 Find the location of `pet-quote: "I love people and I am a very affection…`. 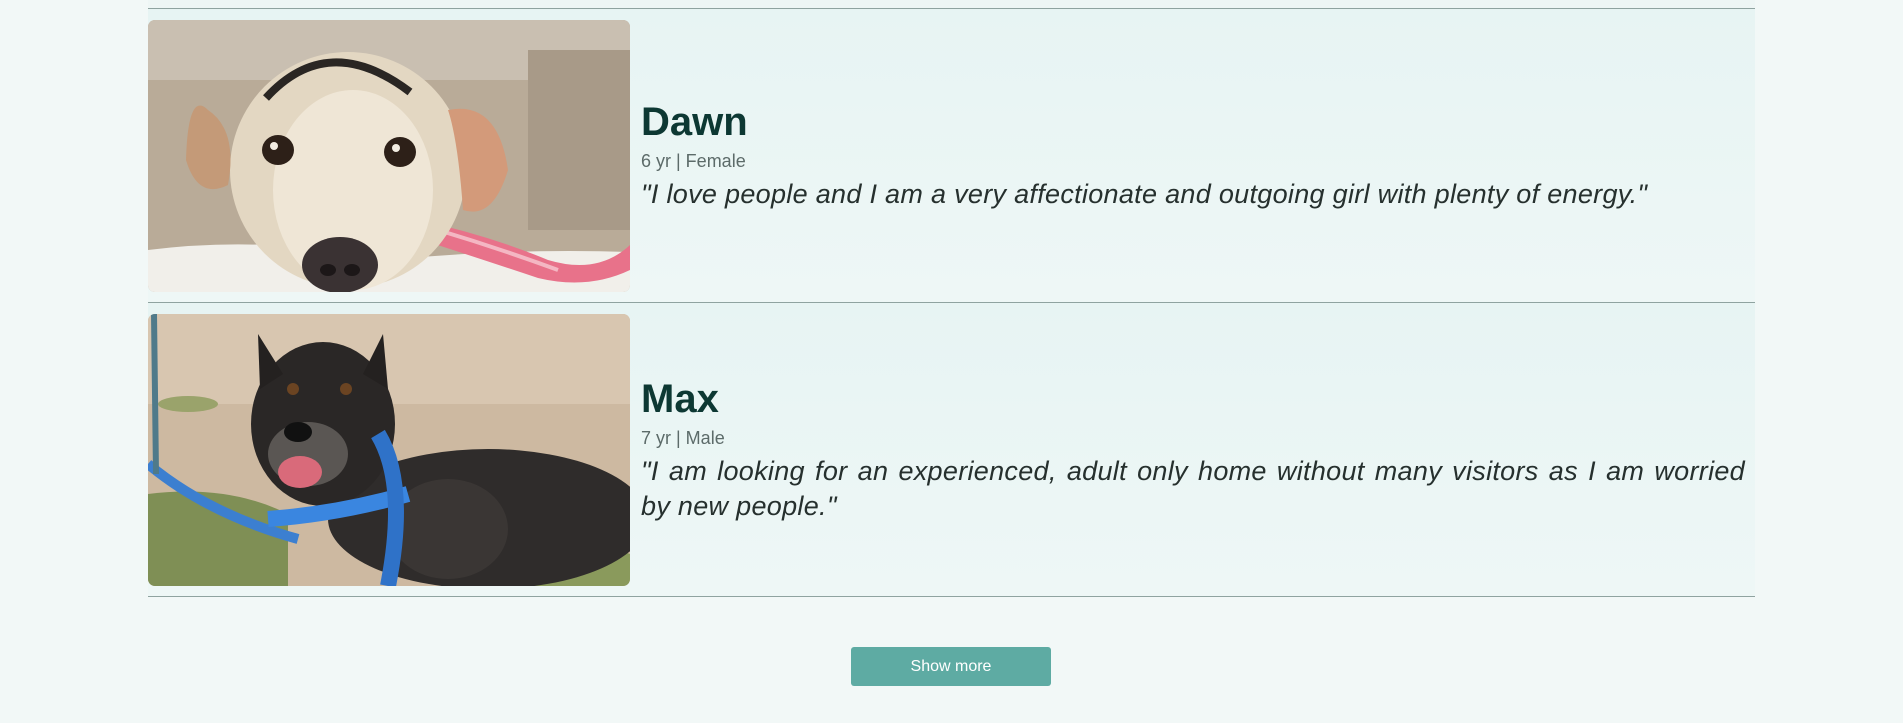

pet-quote: "I love people and I am a very affection… is located at coordinates (1144, 194).